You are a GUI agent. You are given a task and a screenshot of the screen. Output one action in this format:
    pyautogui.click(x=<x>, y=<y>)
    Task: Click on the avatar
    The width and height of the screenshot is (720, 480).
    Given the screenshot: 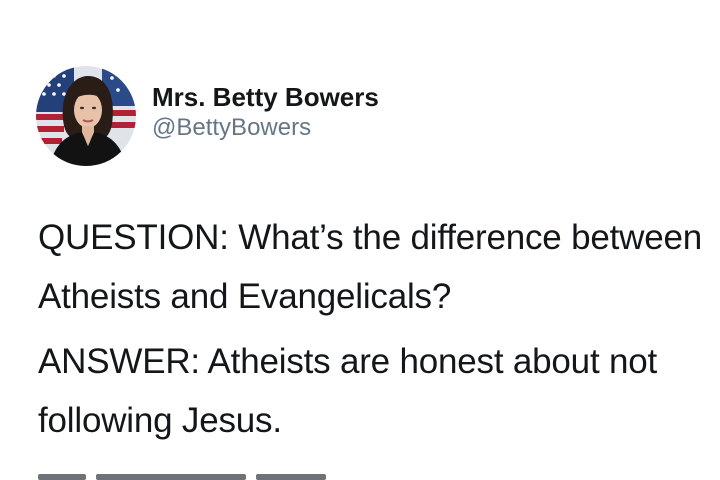 What is the action you would take?
    pyautogui.click(x=86, y=116)
    